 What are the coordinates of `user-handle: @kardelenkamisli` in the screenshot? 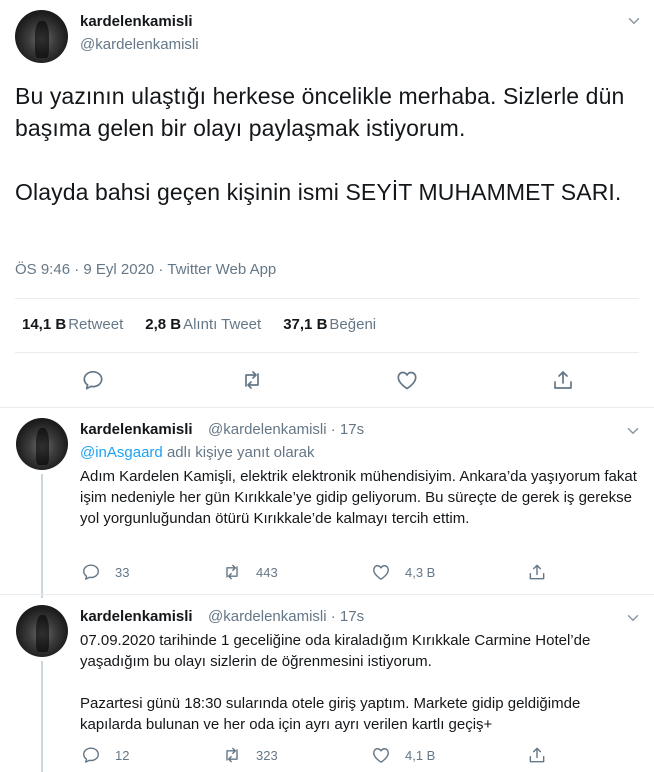 It's located at (139, 44).